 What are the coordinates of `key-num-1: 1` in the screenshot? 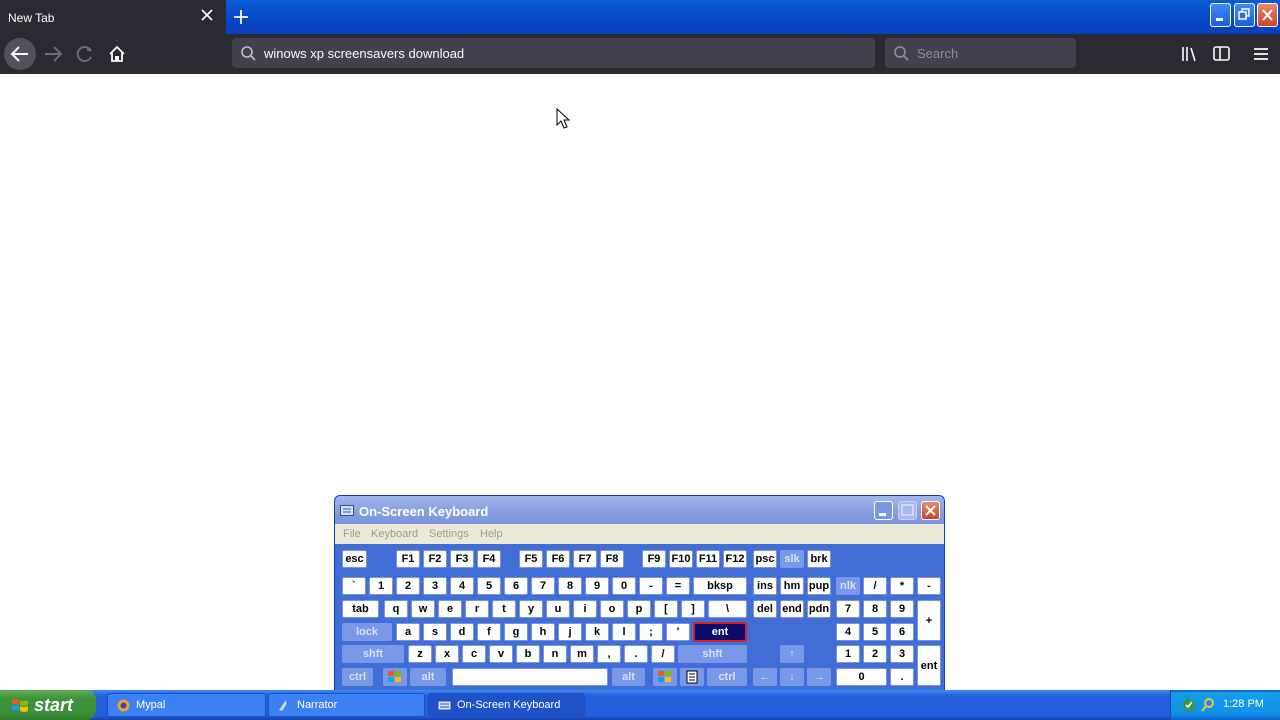 It's located at (848, 654).